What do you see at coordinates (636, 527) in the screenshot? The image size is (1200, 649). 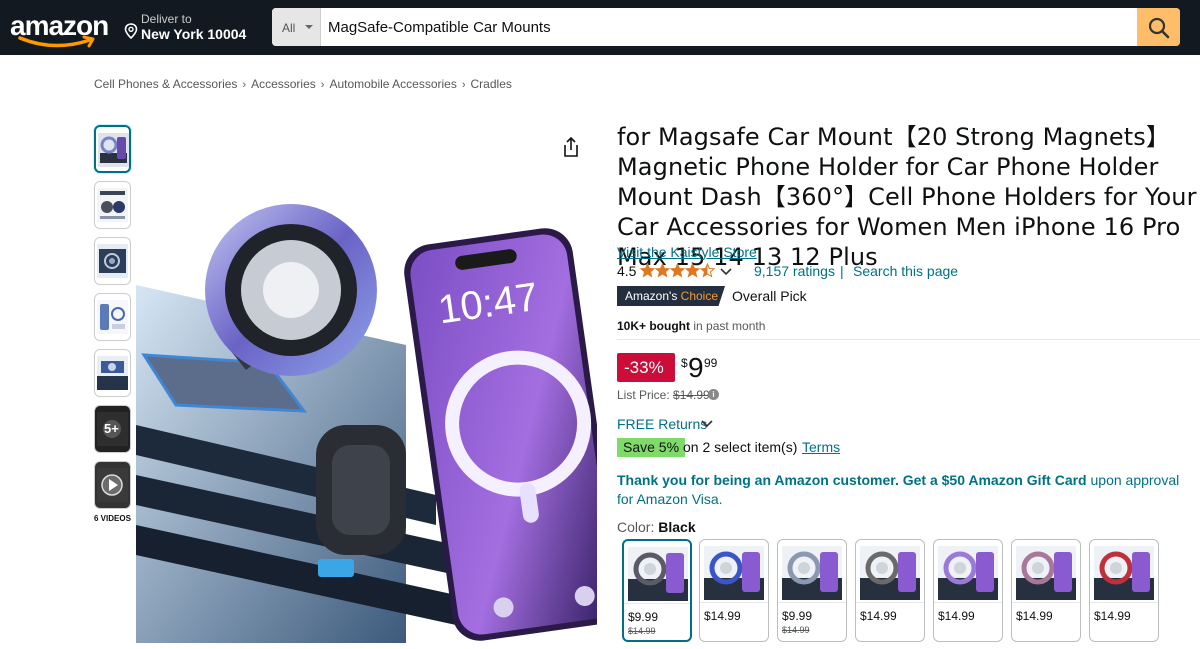 I see `color-label-text: Color:` at bounding box center [636, 527].